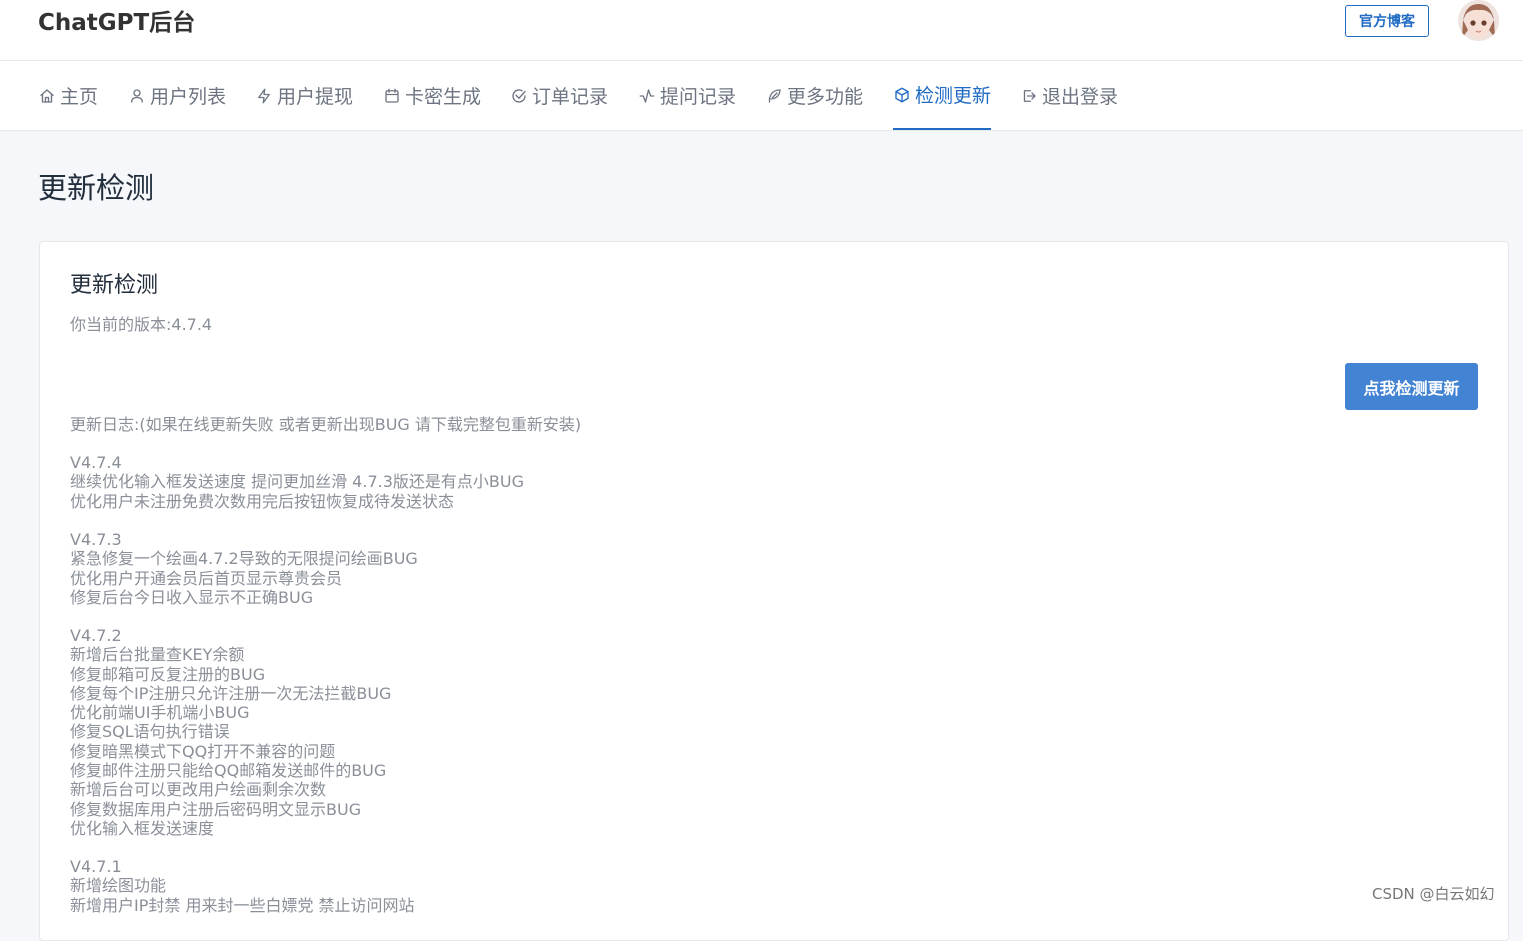 This screenshot has width=1523, height=941. I want to click on release-item: 修复后台今日收入显示不正确BUG, so click(192, 597).